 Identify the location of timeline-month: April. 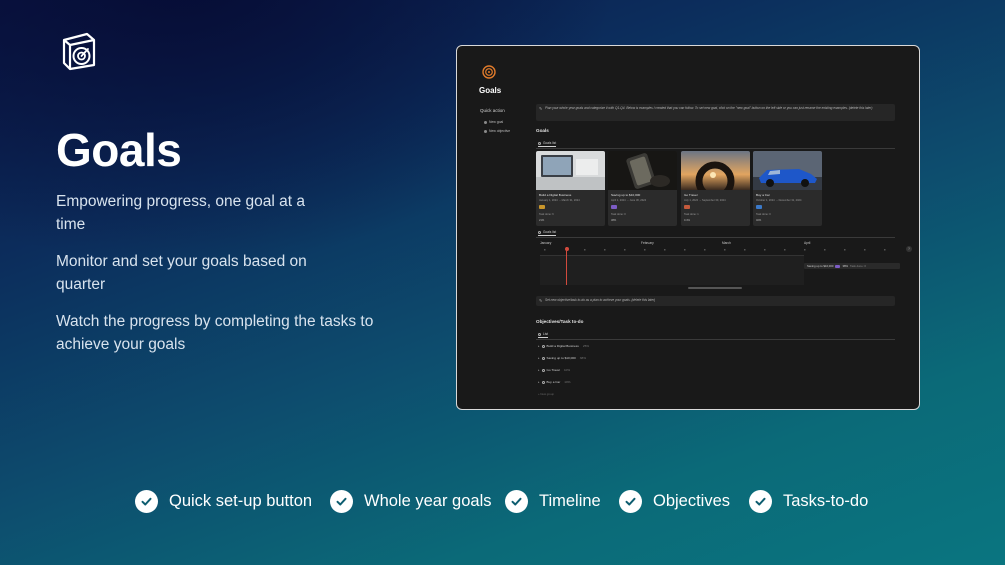
(807, 243).